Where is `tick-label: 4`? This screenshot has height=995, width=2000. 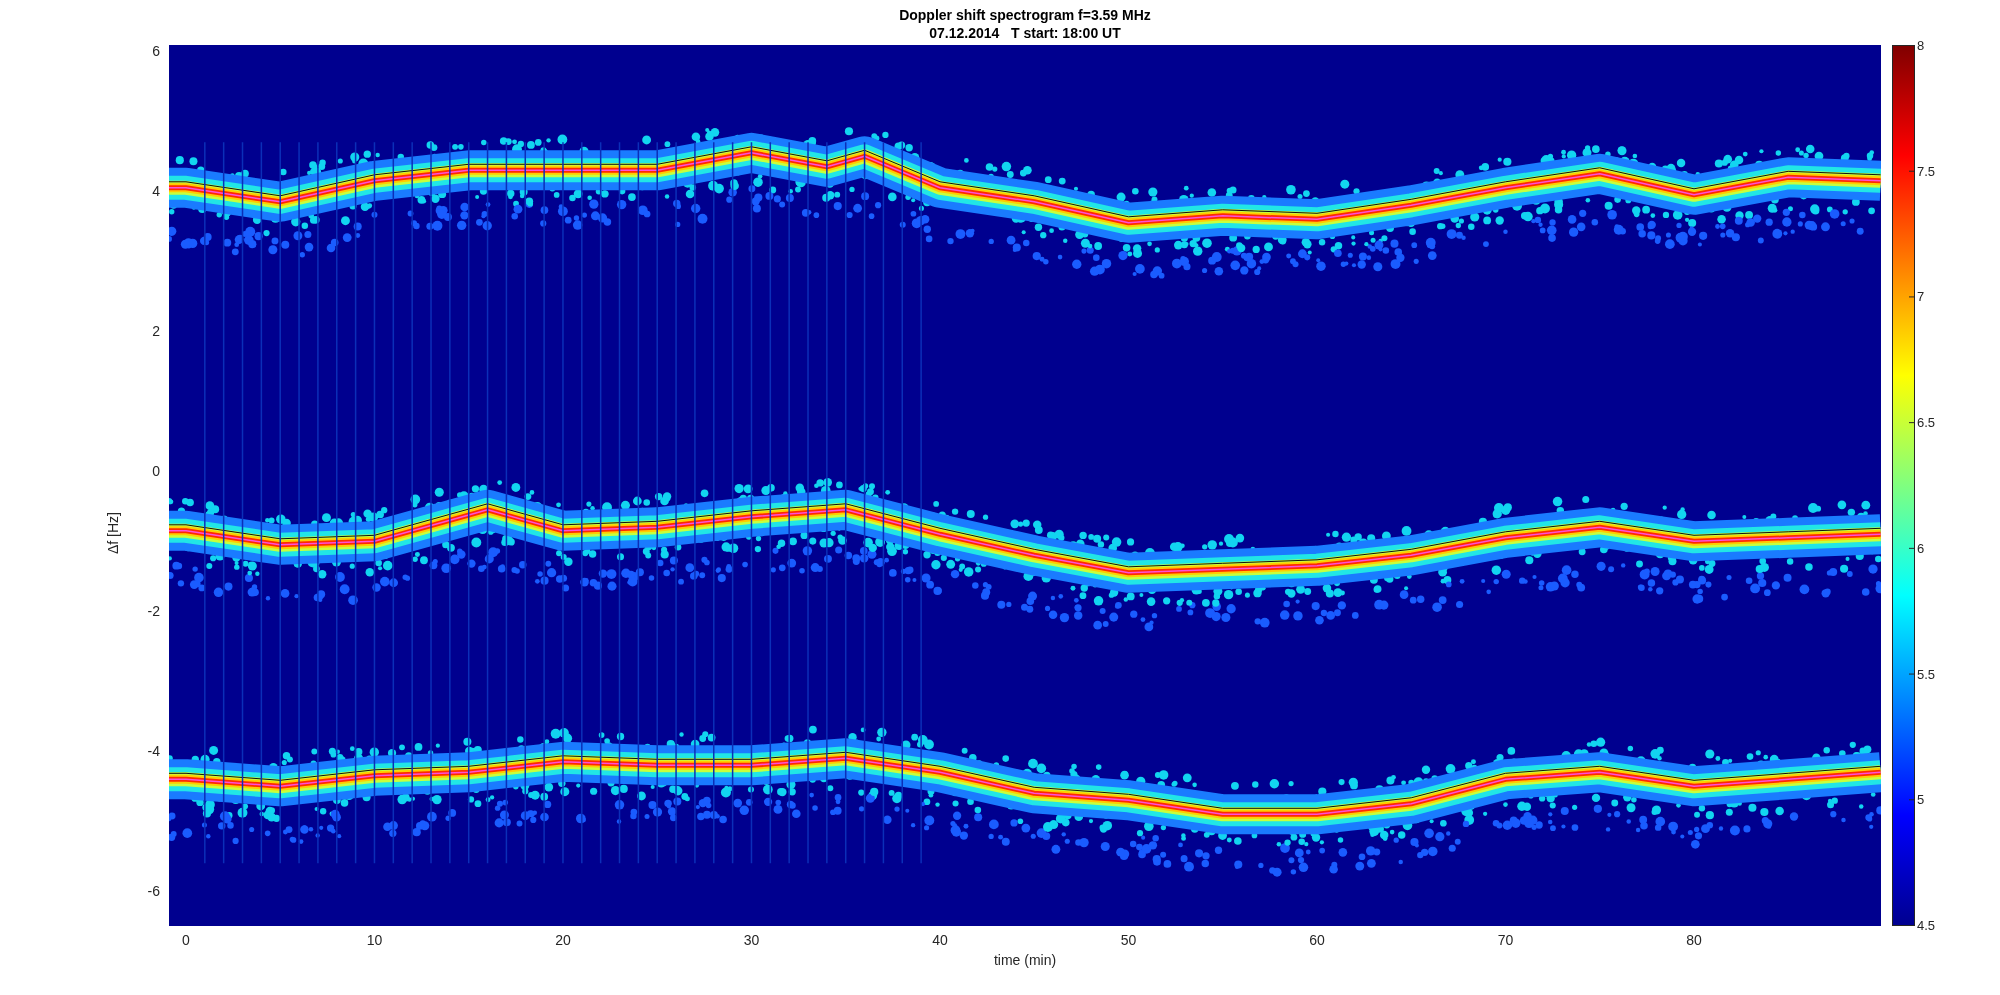
tick-label: 4 is located at coordinates (156, 191).